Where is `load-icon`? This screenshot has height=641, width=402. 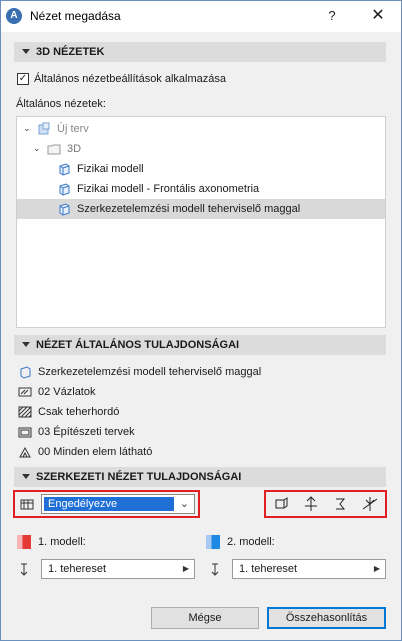
load-icon is located at coordinates (341, 504).